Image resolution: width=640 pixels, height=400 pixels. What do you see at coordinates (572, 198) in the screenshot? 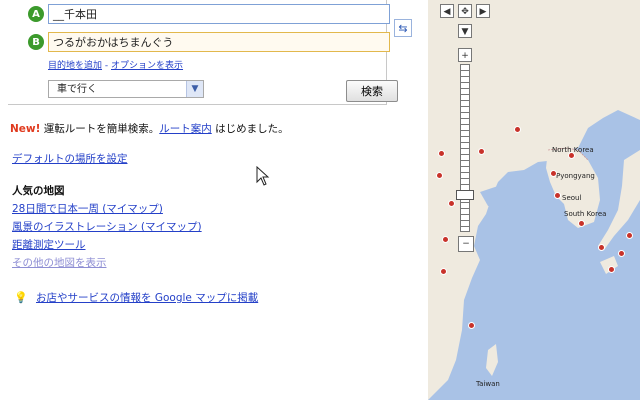
I see `map-label-seoul: Seoul` at bounding box center [572, 198].